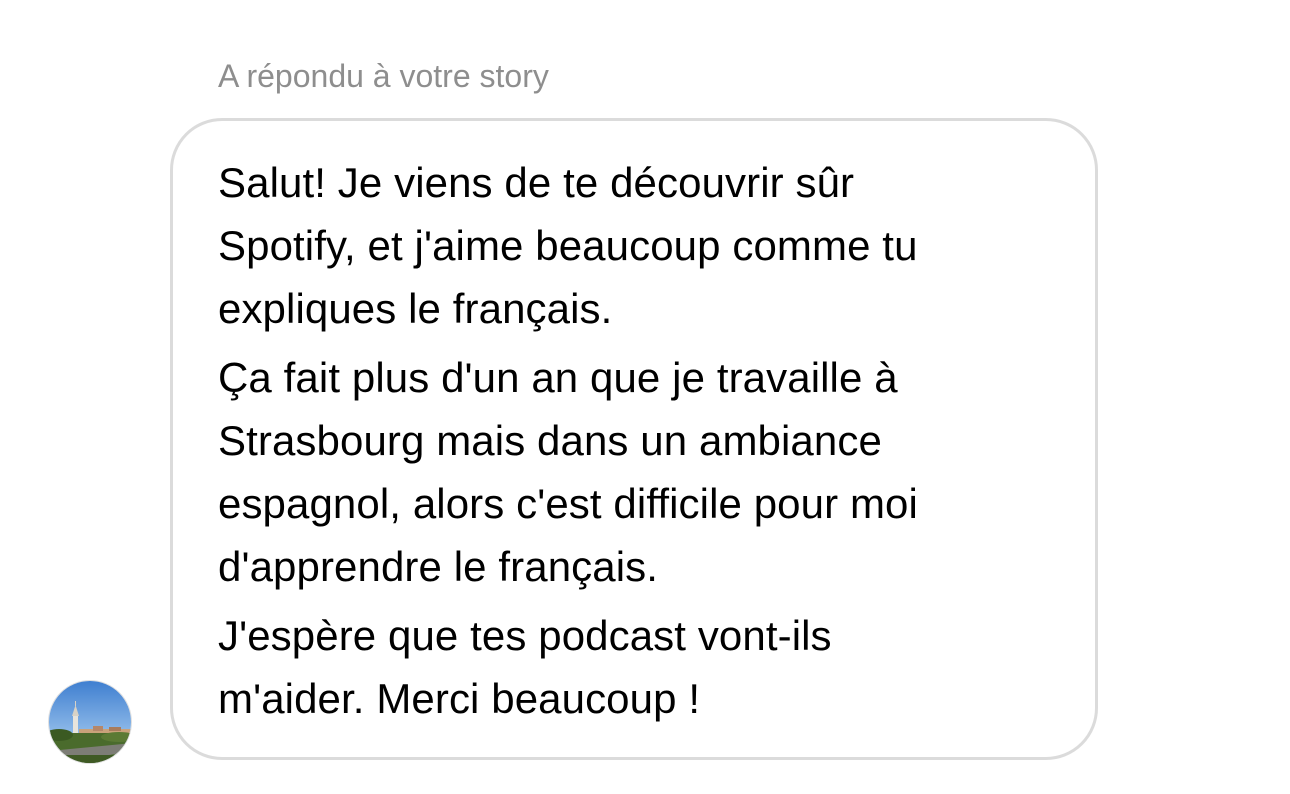  What do you see at coordinates (383, 76) in the screenshot?
I see `story-reply-caption: A répondu à votre story` at bounding box center [383, 76].